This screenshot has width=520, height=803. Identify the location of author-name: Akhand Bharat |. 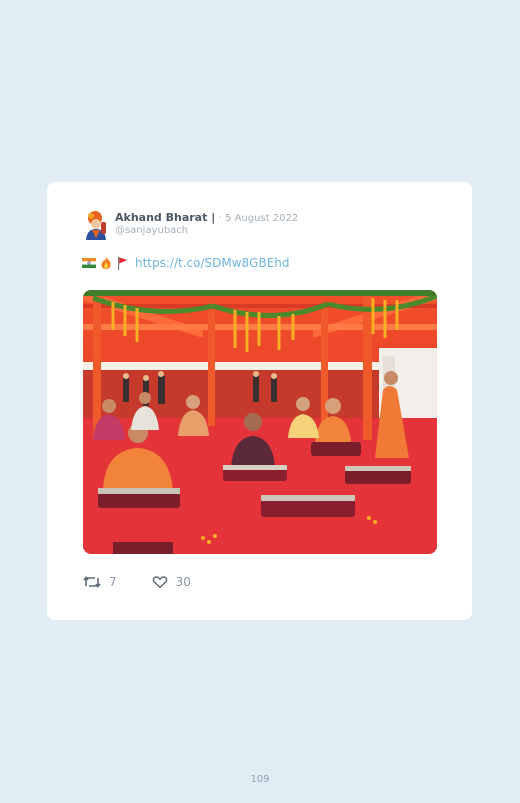
(165, 217).